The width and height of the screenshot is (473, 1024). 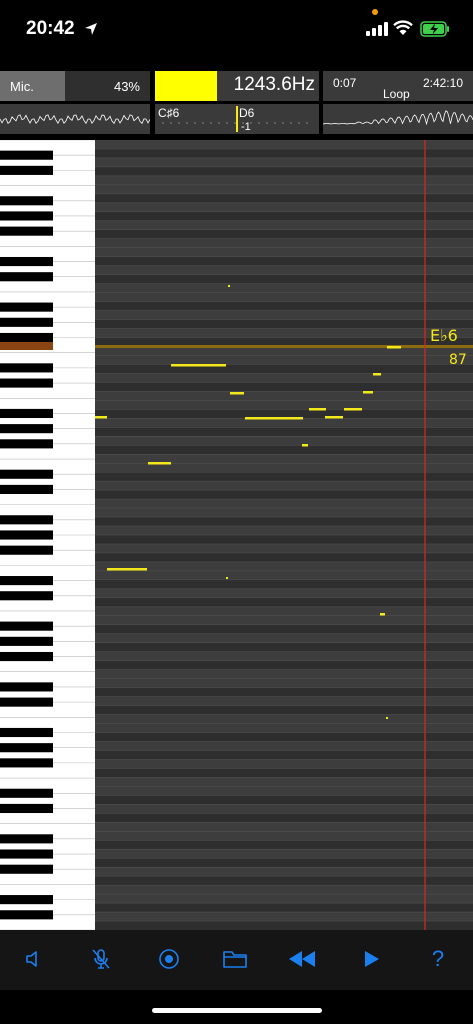 What do you see at coordinates (126, 86) in the screenshot?
I see `input-level-value: 43%` at bounding box center [126, 86].